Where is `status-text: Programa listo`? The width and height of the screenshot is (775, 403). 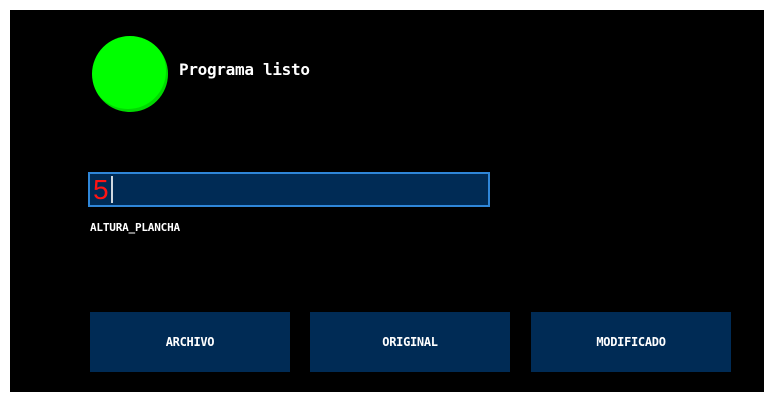
status-text: Programa listo is located at coordinates (244, 69).